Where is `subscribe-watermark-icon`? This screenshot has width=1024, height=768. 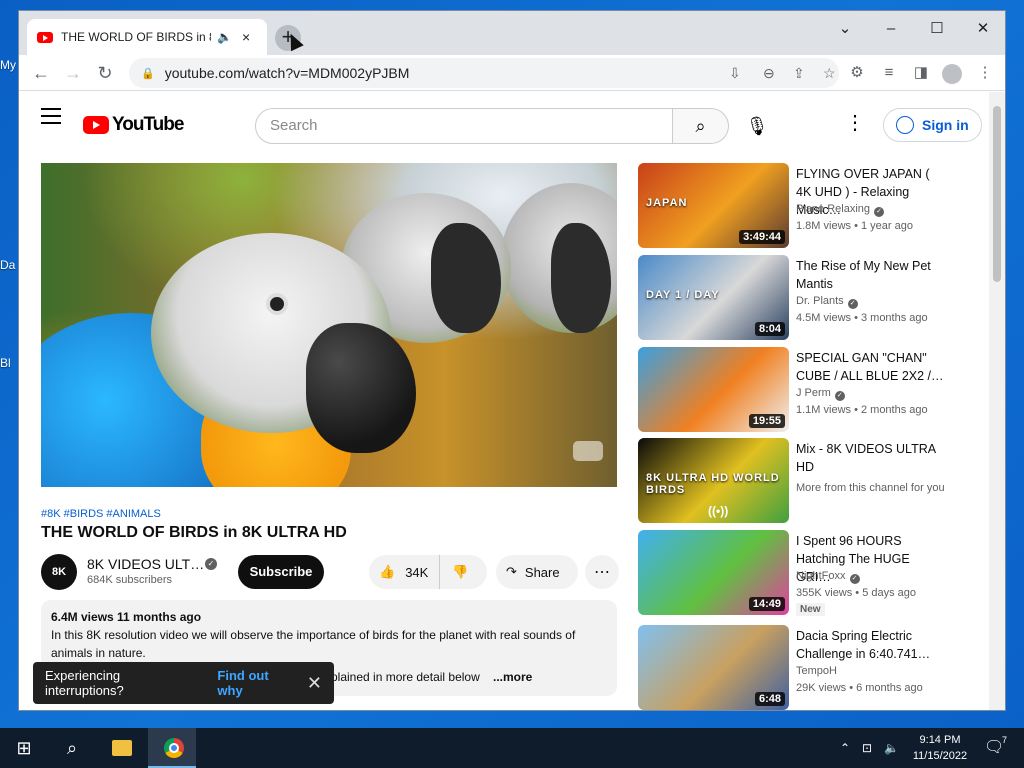
subscribe-watermark-icon is located at coordinates (588, 451).